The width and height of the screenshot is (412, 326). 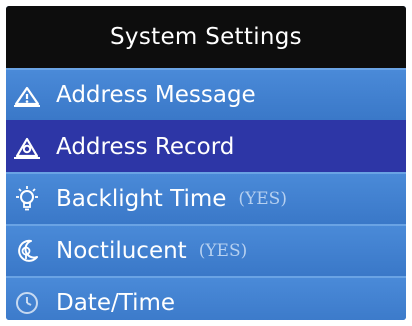 What do you see at coordinates (27, 303) in the screenshot?
I see `clock-icon` at bounding box center [27, 303].